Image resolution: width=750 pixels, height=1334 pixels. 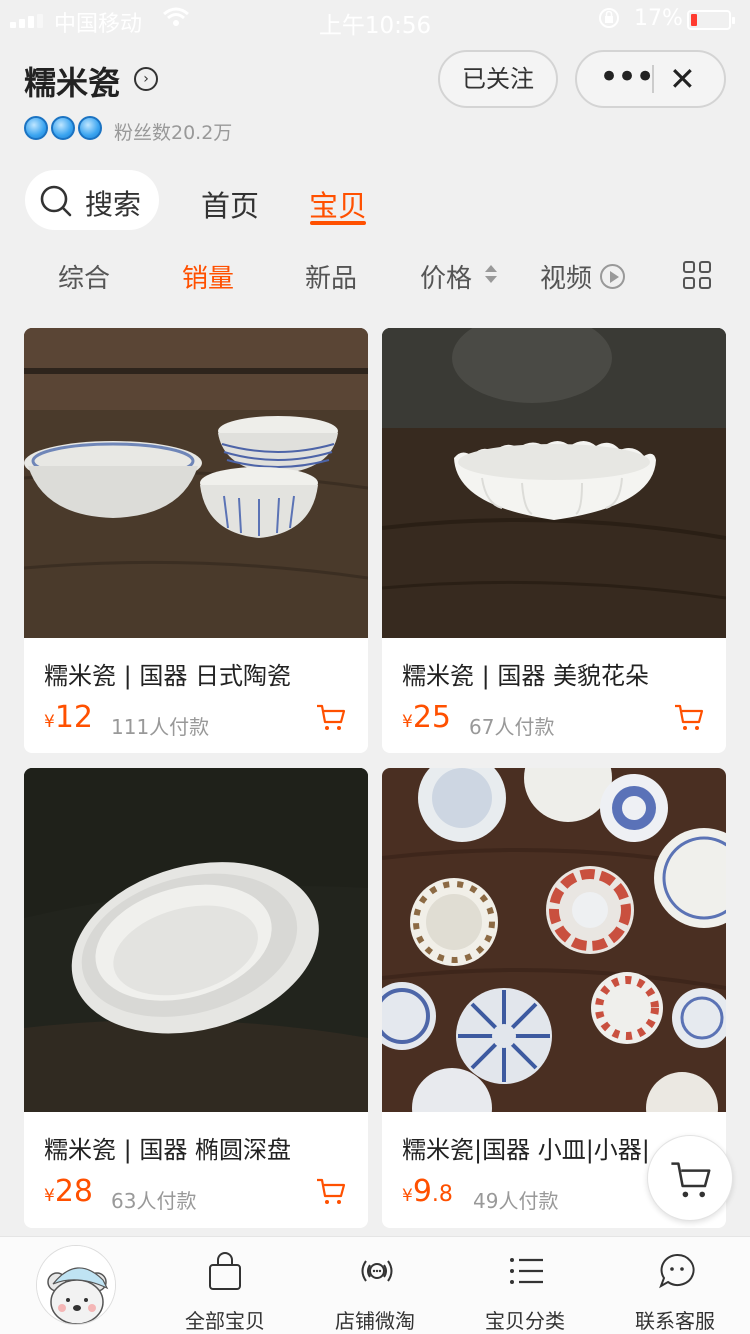 What do you see at coordinates (627, 79) in the screenshot?
I see `more-icon: •••` at bounding box center [627, 79].